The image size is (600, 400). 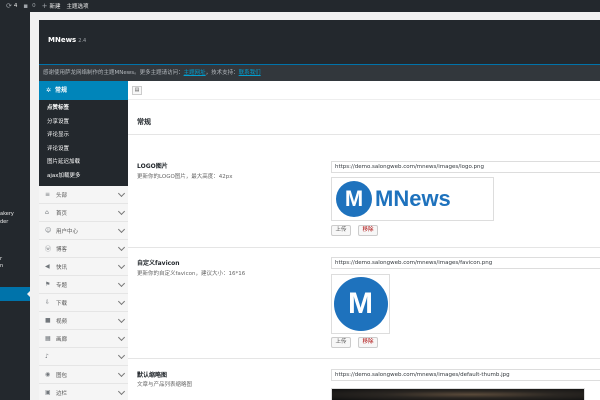 What do you see at coordinates (83, 136) in the screenshot?
I see `submenu-item: 评论显示` at bounding box center [83, 136].